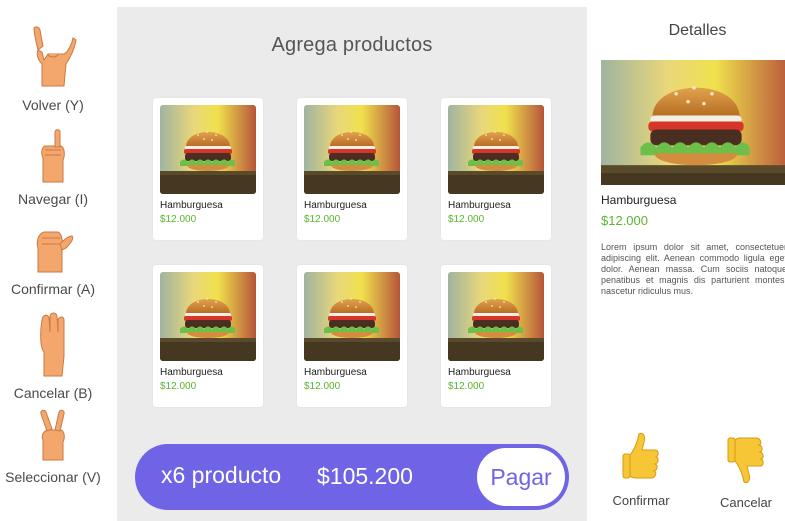  I want to click on thumbs-down-icon, so click(746, 463).